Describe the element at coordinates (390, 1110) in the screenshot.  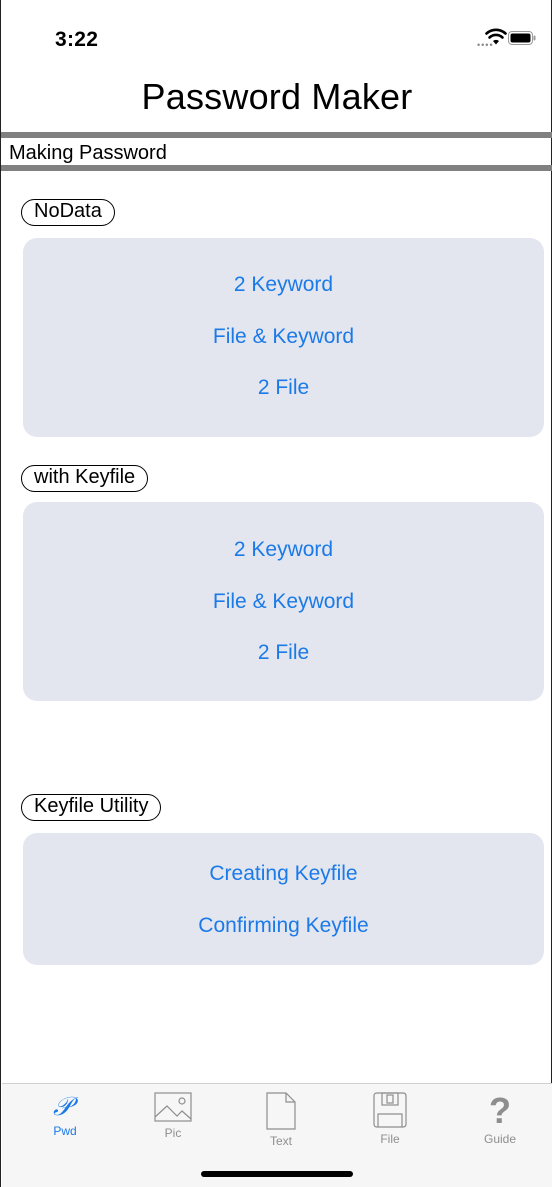
I see `floppy-disk-icon` at that location.